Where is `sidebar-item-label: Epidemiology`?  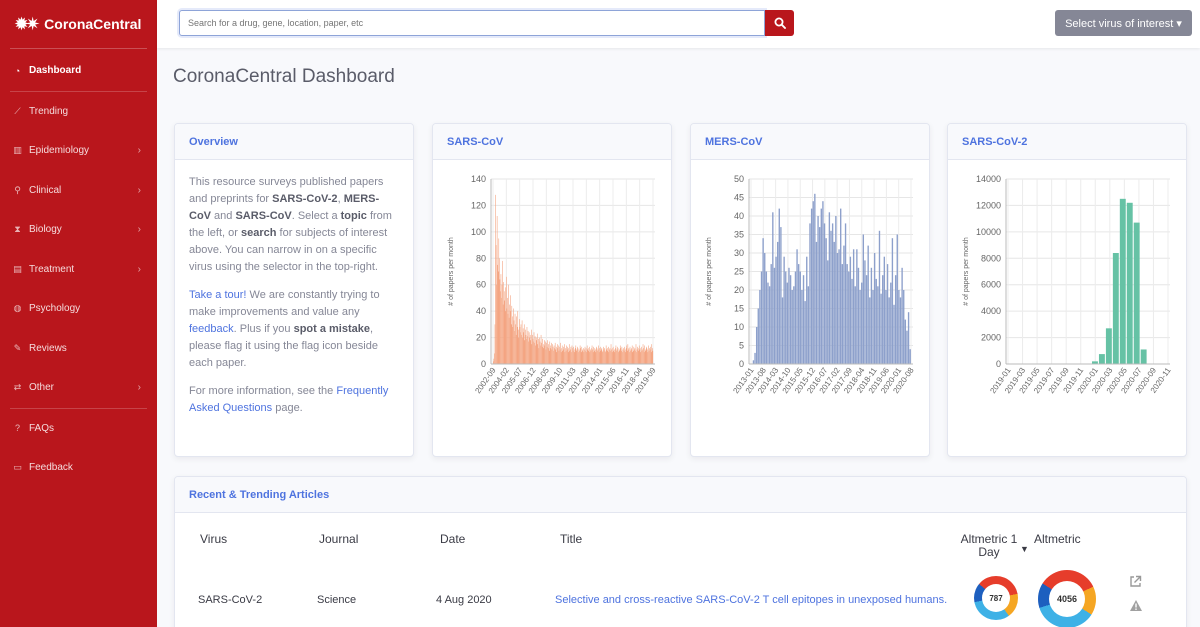
sidebar-item-label: Epidemiology is located at coordinates (59, 151).